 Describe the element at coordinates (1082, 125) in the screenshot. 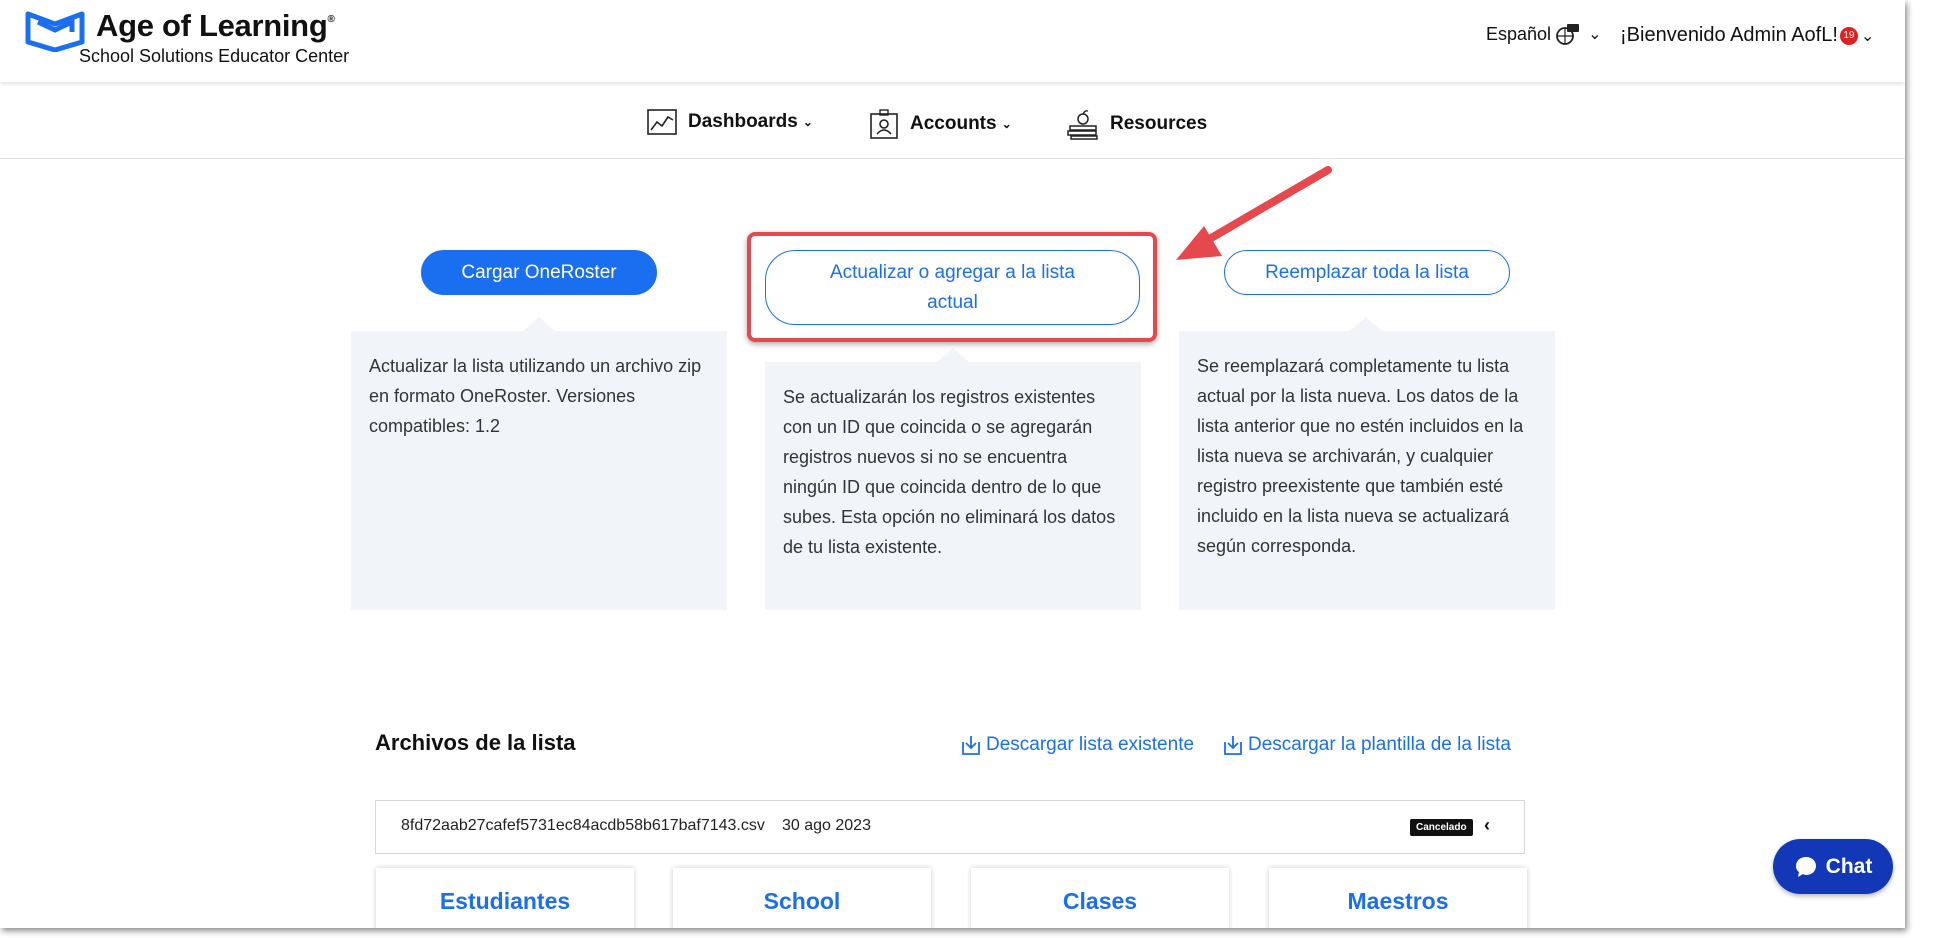

I see `books-apple-icon` at that location.